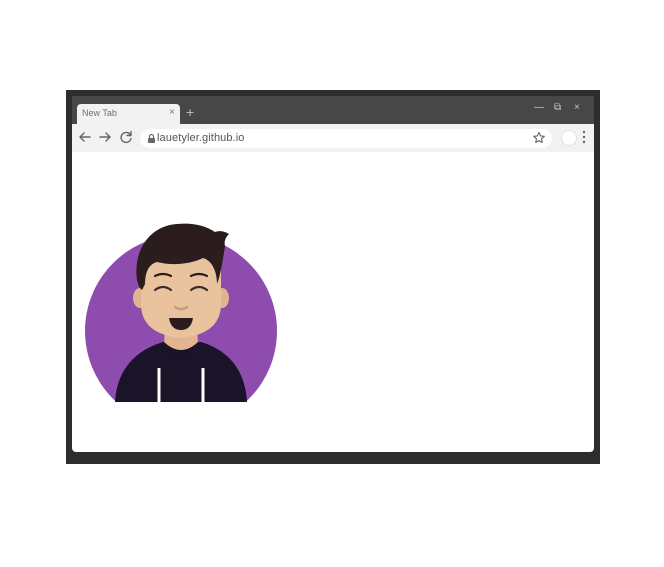 This screenshot has height=567, width=664. What do you see at coordinates (557, 108) in the screenshot?
I see `restore-icon: ⧉` at bounding box center [557, 108].